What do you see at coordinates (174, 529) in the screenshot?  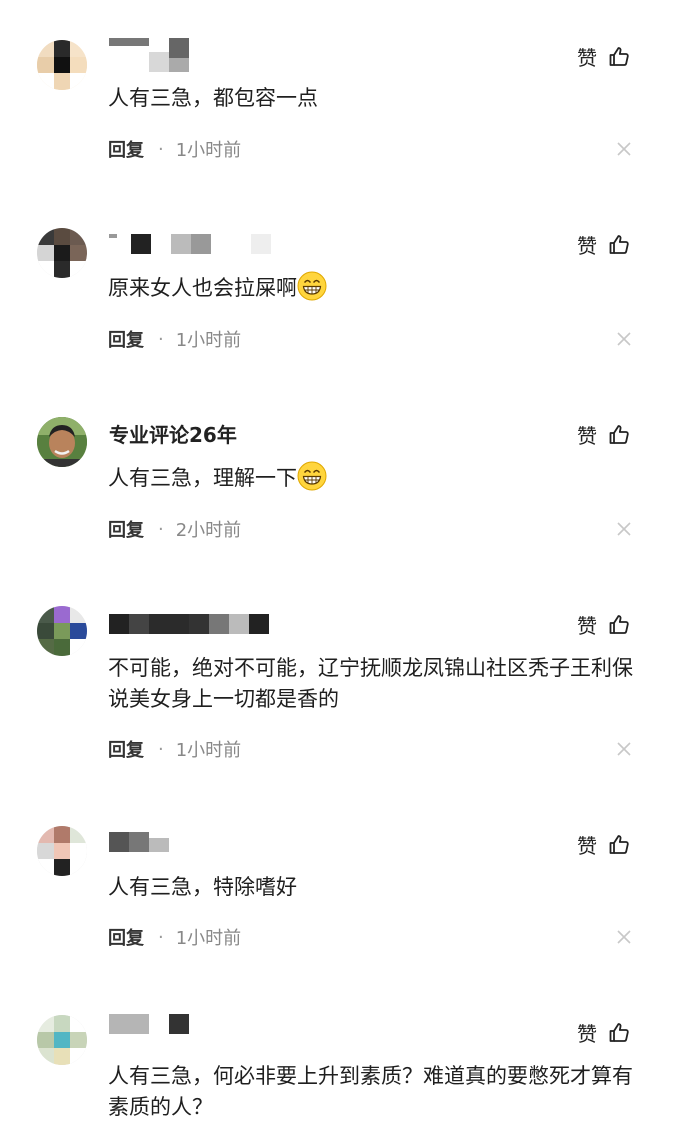 I see `comment-meta: 回复 · 2小时前` at bounding box center [174, 529].